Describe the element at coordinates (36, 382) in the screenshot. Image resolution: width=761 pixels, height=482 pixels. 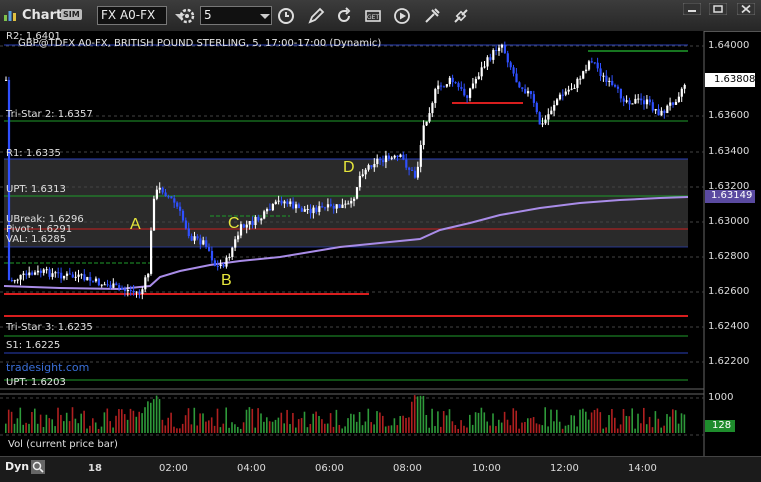
I see `level-upt-2: UPT: 1.6203` at that location.